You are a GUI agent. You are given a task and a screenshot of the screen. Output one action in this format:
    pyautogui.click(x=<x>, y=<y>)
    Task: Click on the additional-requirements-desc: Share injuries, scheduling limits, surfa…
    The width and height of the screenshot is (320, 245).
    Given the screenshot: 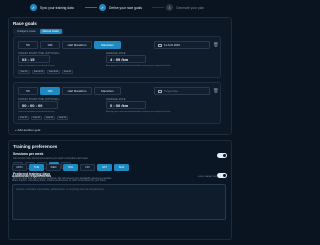 What is the action you would take?
    pyautogui.click(x=59, y=180)
    